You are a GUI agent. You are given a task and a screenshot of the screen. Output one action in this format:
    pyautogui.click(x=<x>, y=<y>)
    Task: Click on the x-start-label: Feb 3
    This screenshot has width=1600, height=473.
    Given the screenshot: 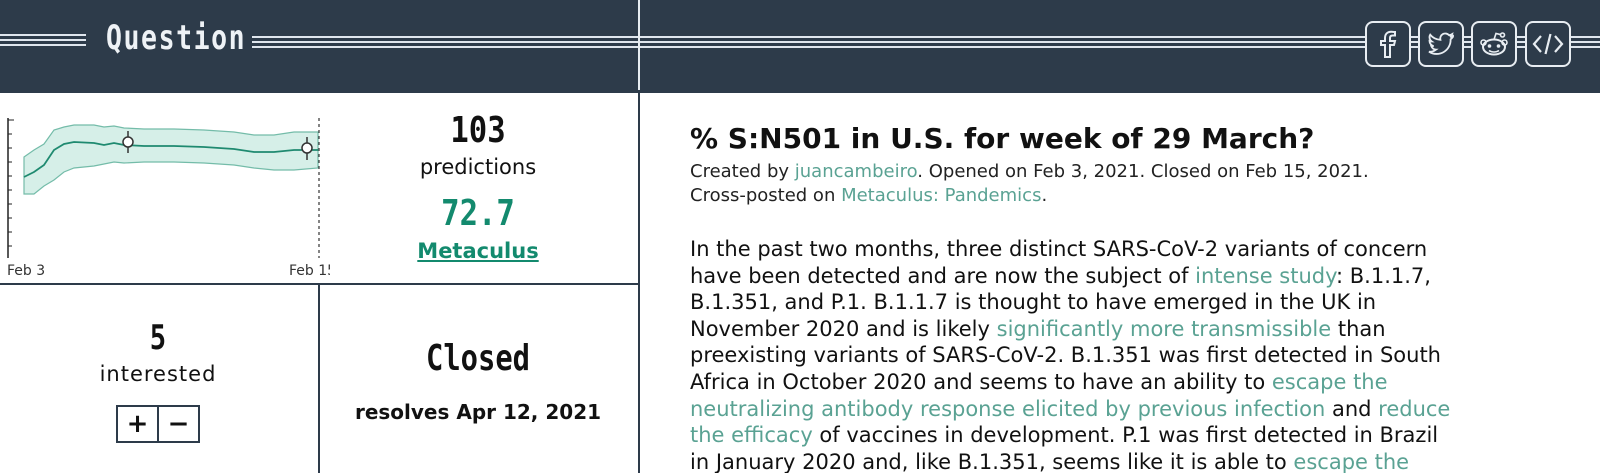 What is the action you would take?
    pyautogui.click(x=26, y=271)
    